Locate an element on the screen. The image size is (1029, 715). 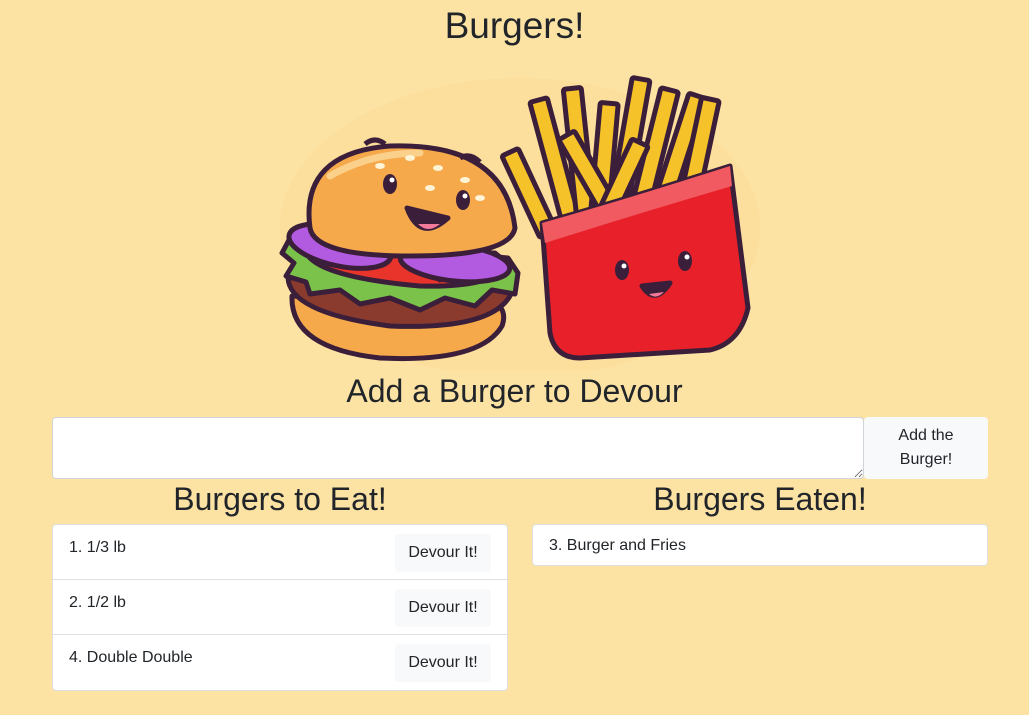
burger-label: 4. Double Double is located at coordinates (131, 657).